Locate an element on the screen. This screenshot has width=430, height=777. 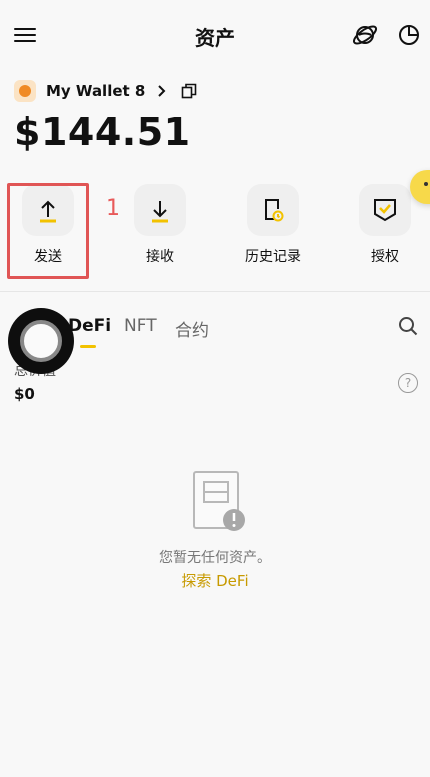
search-icon is located at coordinates (408, 326).